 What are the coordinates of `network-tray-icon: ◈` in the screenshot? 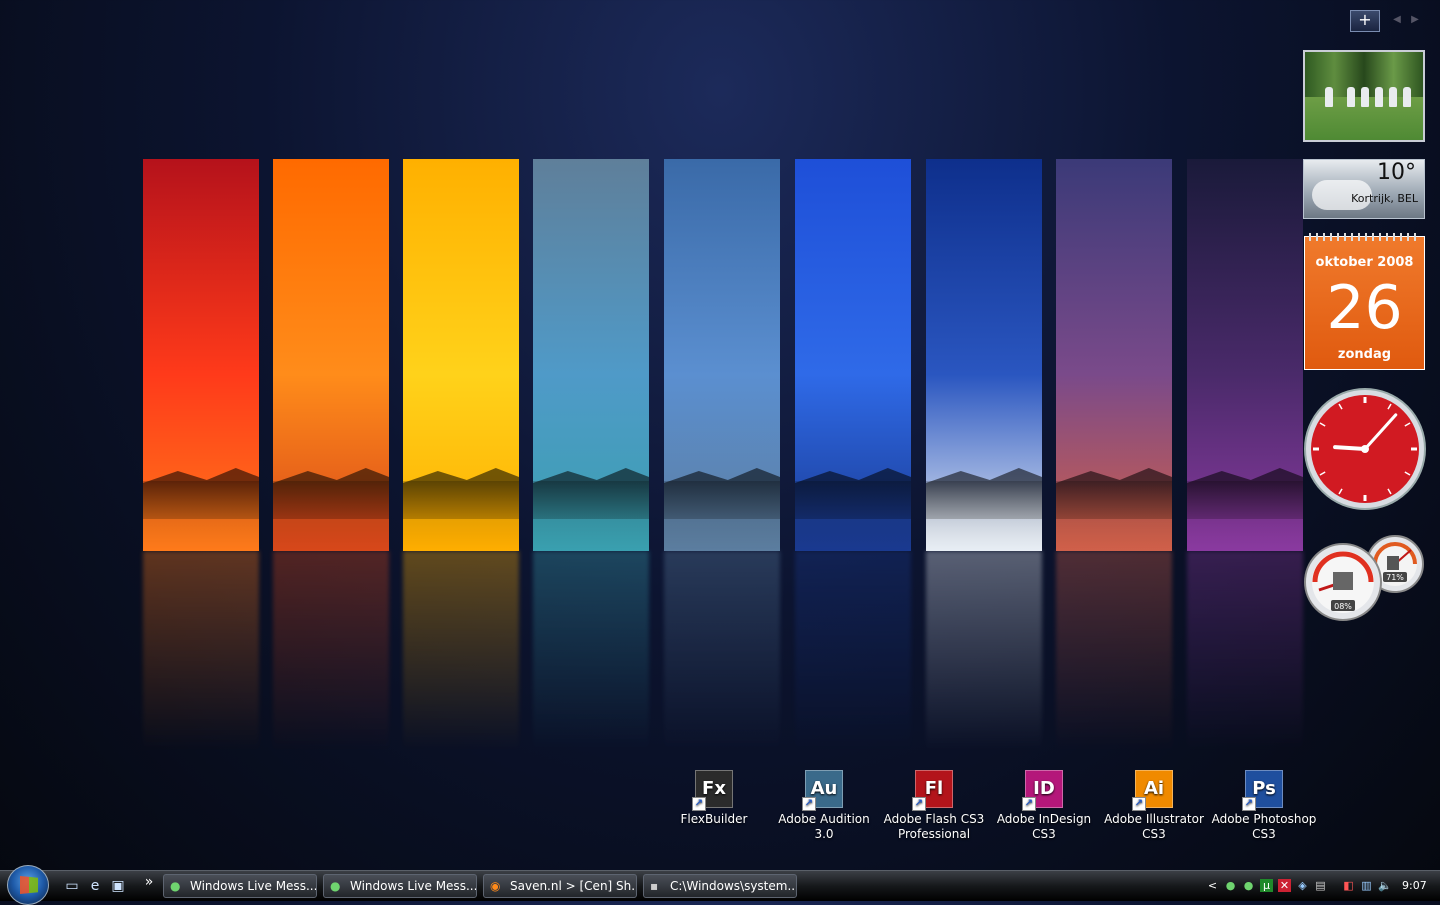 It's located at (1302, 885).